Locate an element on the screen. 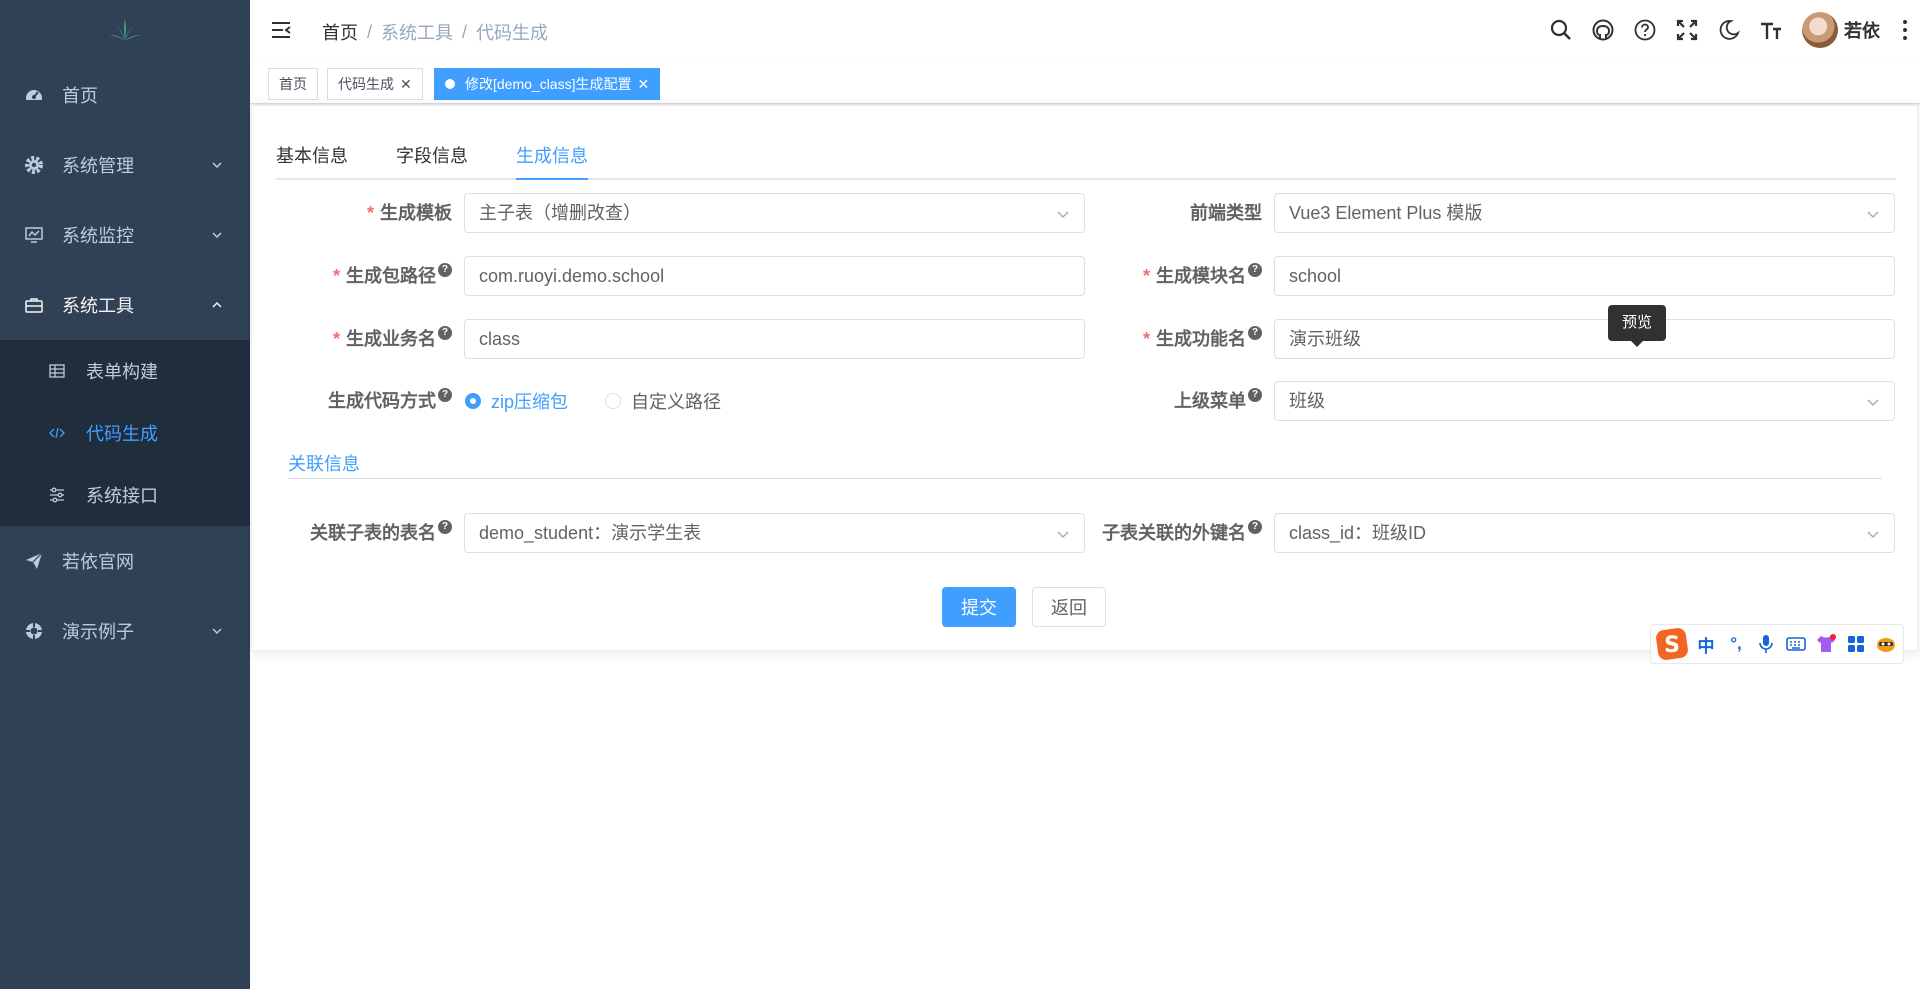  right-menu: 若依 is located at coordinates (1730, 30).